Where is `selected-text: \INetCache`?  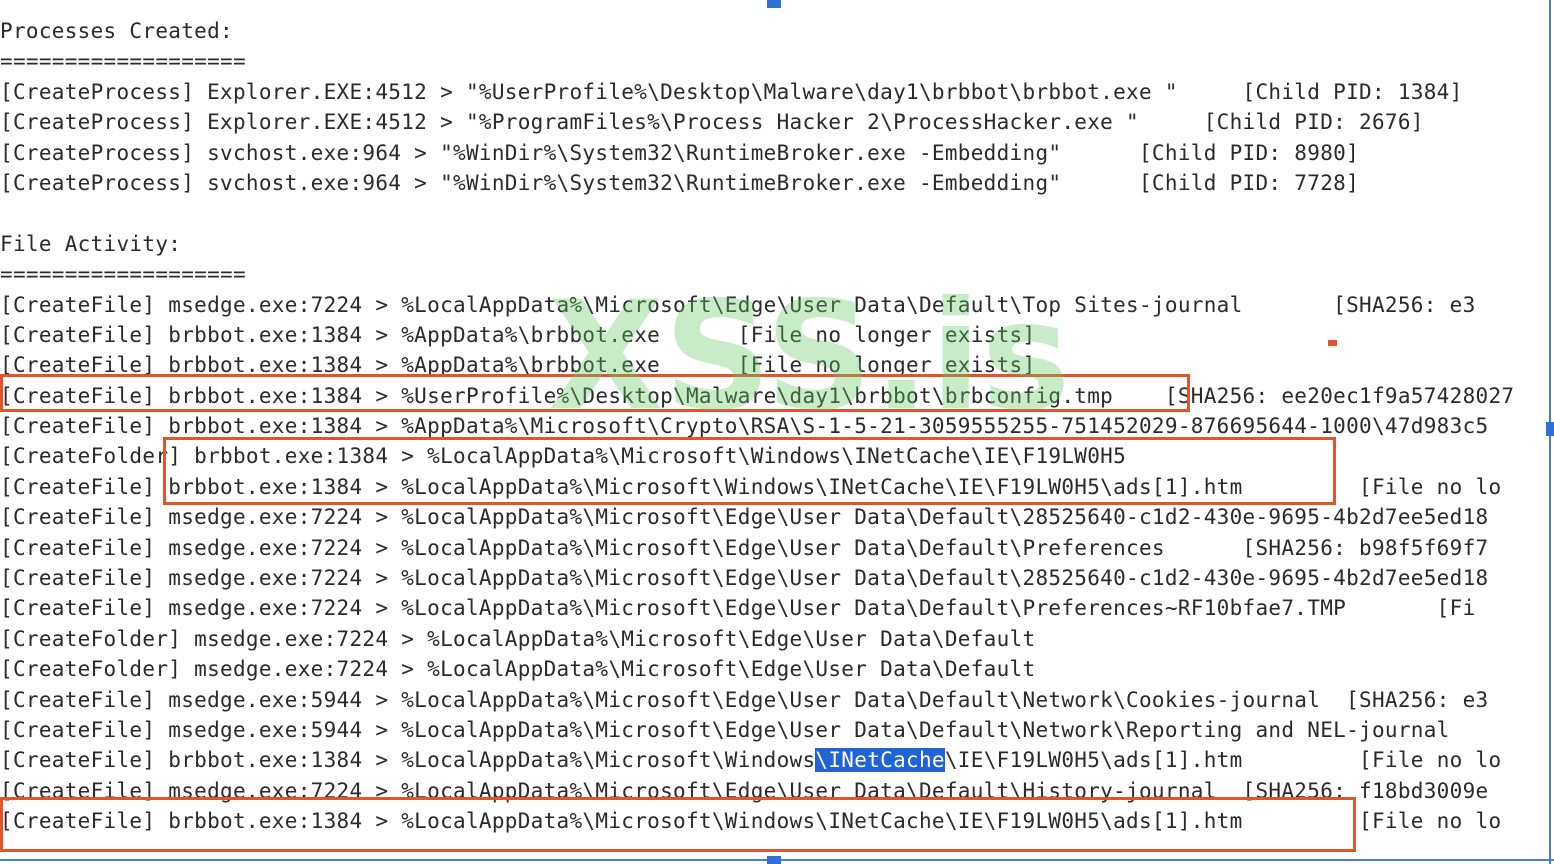
selected-text: \INetCache is located at coordinates (880, 760).